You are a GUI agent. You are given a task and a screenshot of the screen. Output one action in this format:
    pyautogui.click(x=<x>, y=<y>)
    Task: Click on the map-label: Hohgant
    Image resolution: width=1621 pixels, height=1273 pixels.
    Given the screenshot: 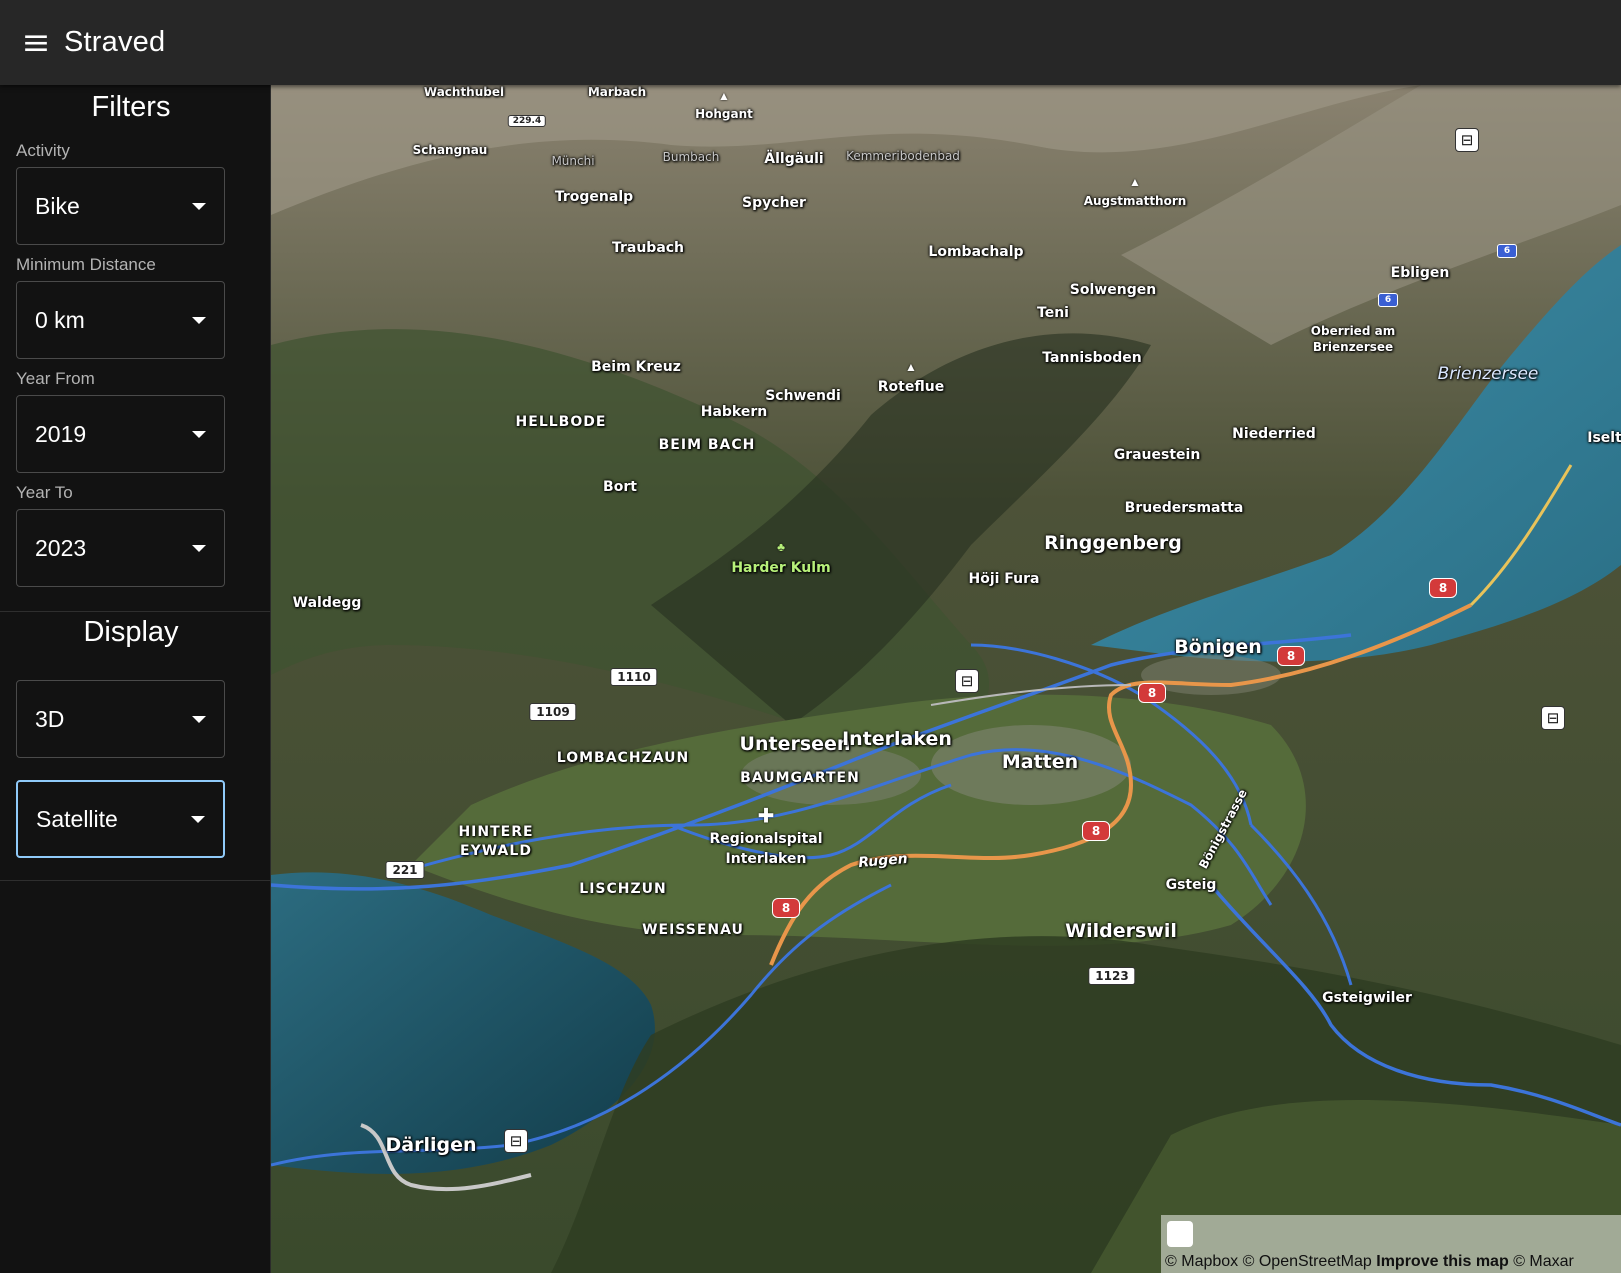 What is the action you would take?
    pyautogui.click(x=724, y=114)
    